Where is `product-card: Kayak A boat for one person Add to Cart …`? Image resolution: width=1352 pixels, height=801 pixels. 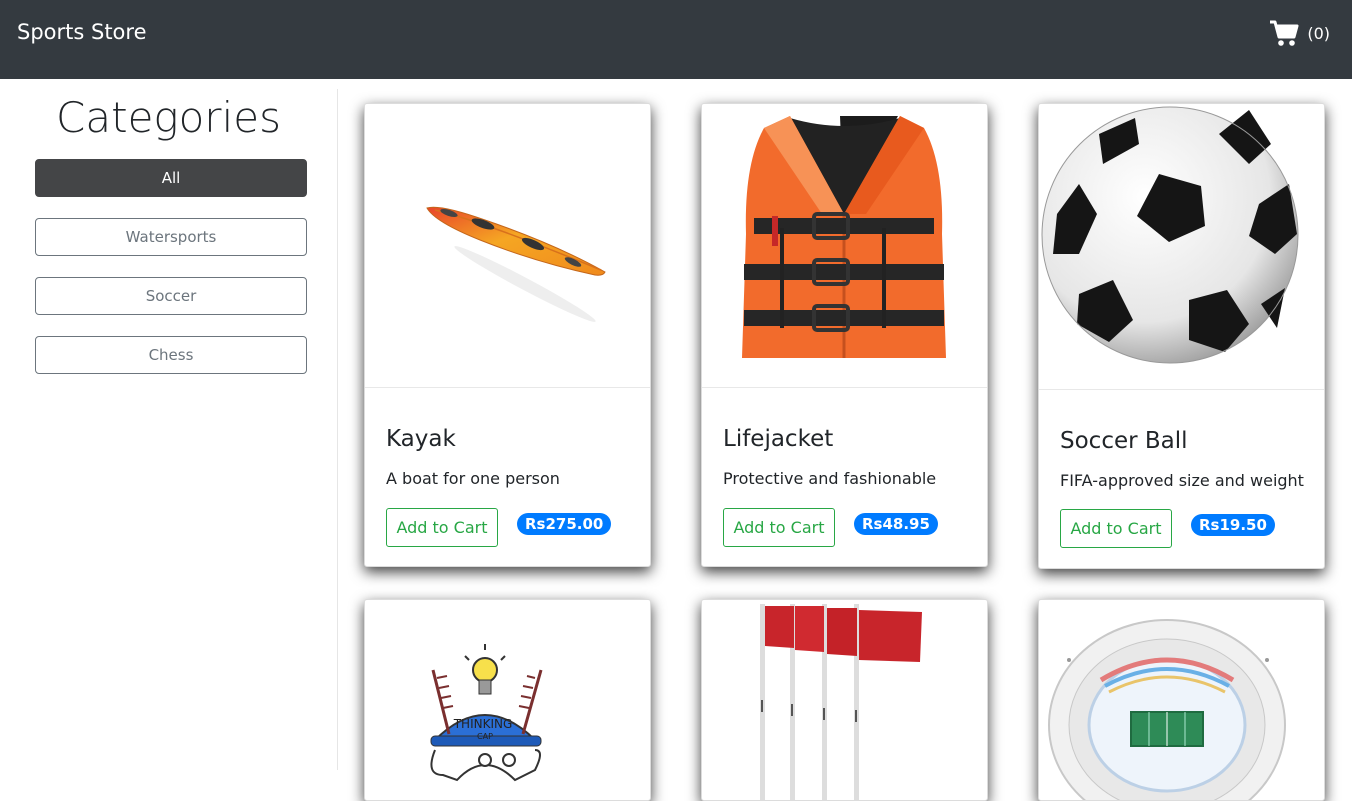
product-card: Kayak A boat for one person Add to Cart … is located at coordinates (507, 335).